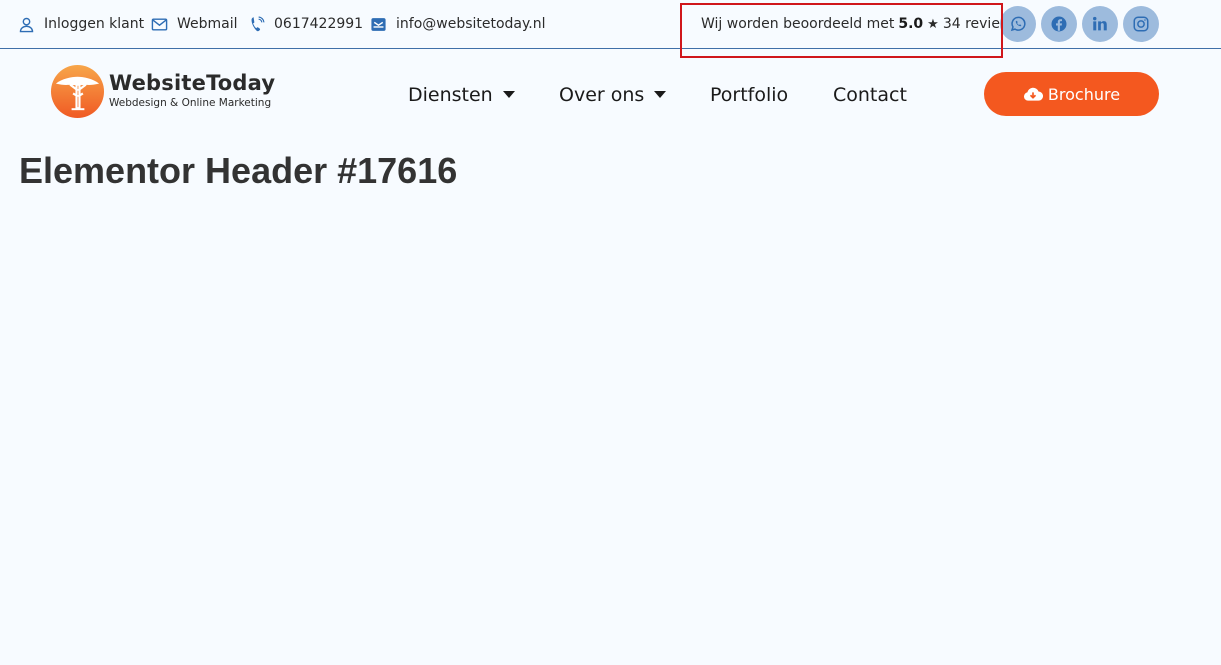 This screenshot has height=665, width=1221. I want to click on nav-contact: Contact, so click(870, 95).